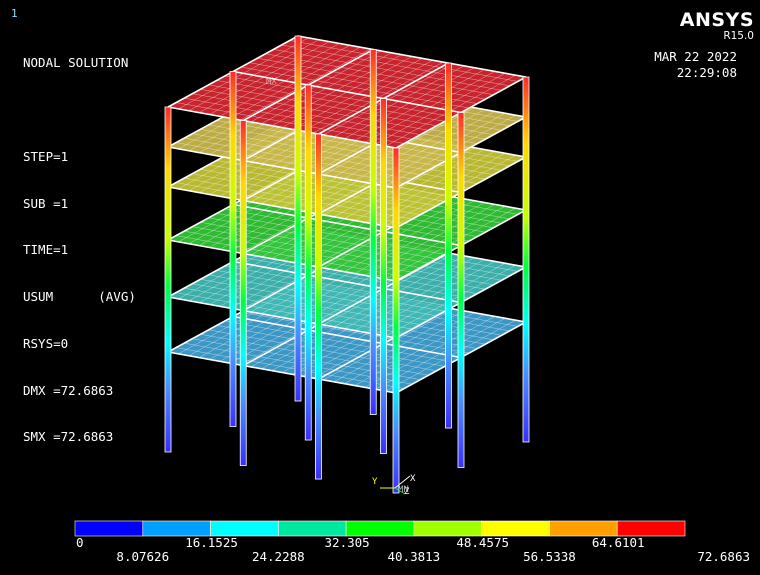 The width and height of the screenshot is (760, 575). Describe the element at coordinates (618, 542) in the screenshot. I see `legend-upper-label: 64.6101` at that location.